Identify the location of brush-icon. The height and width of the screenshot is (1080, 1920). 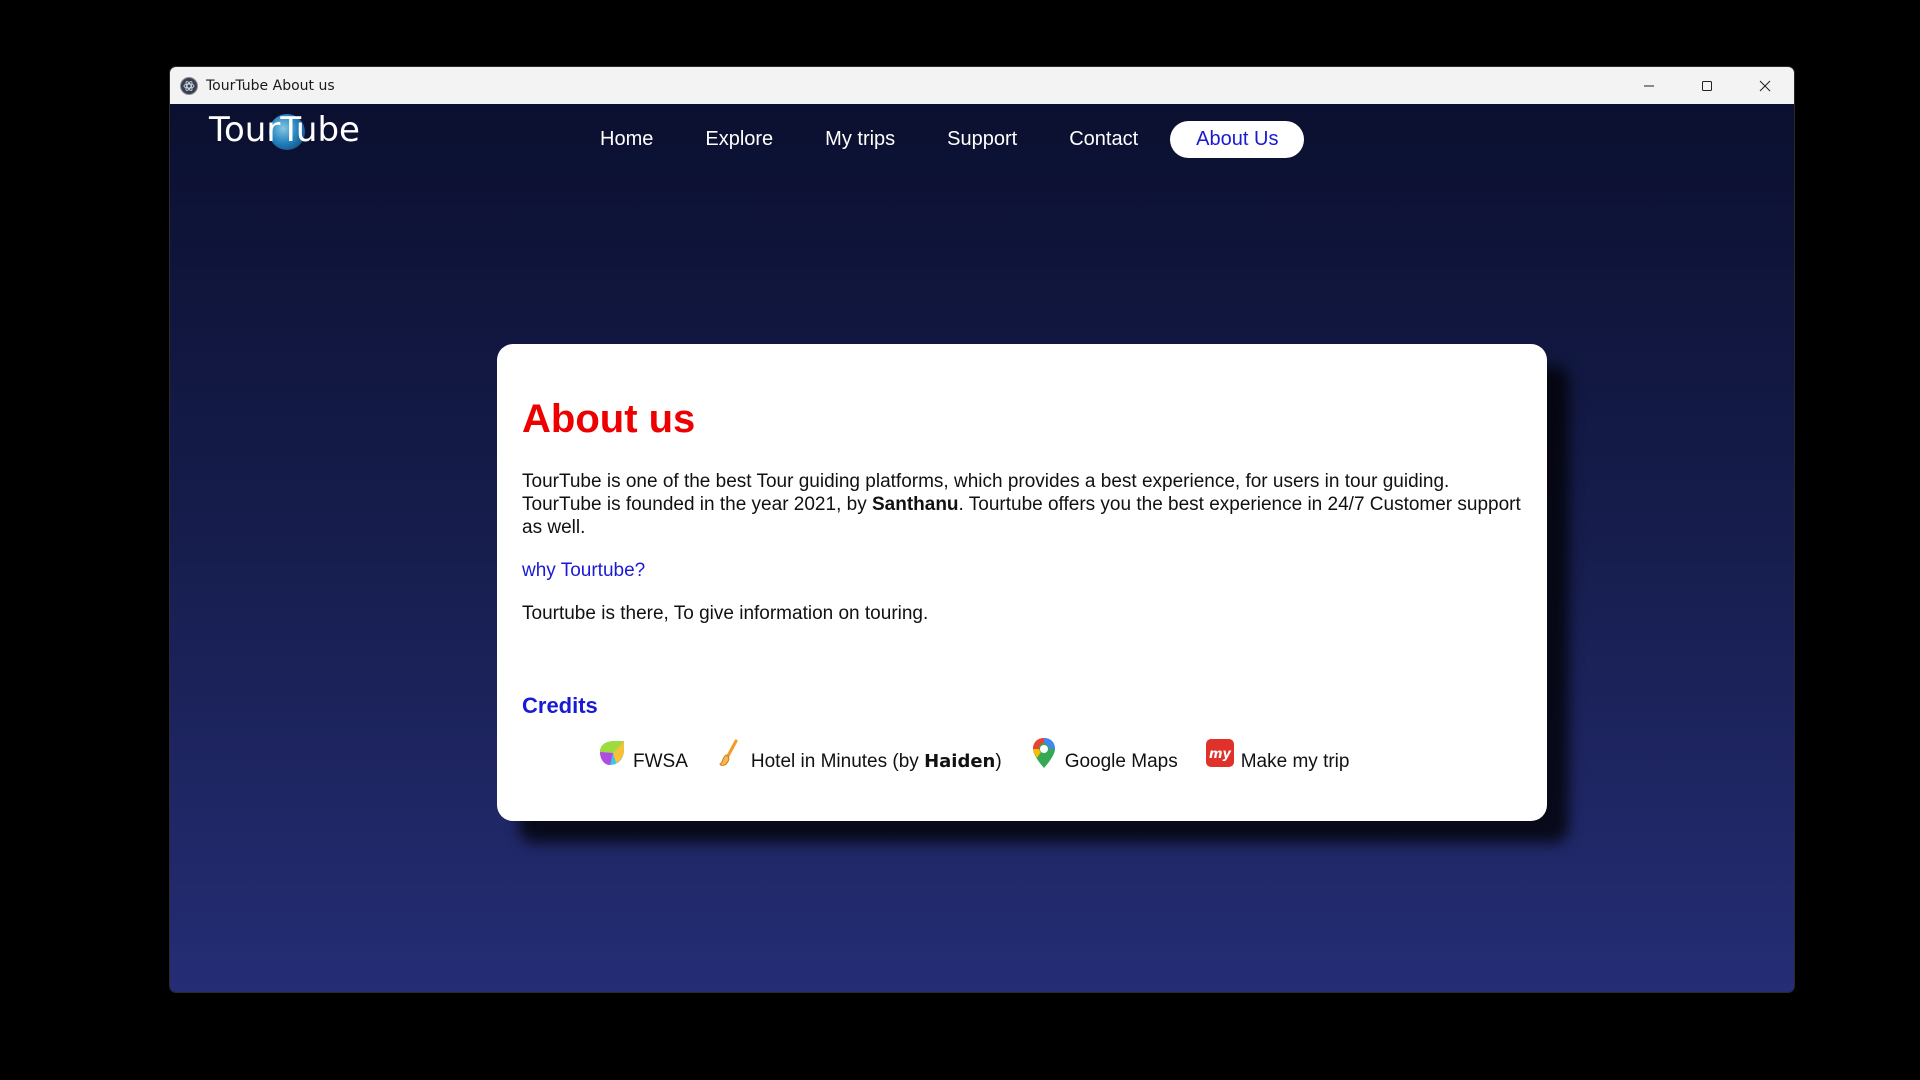
(730, 753).